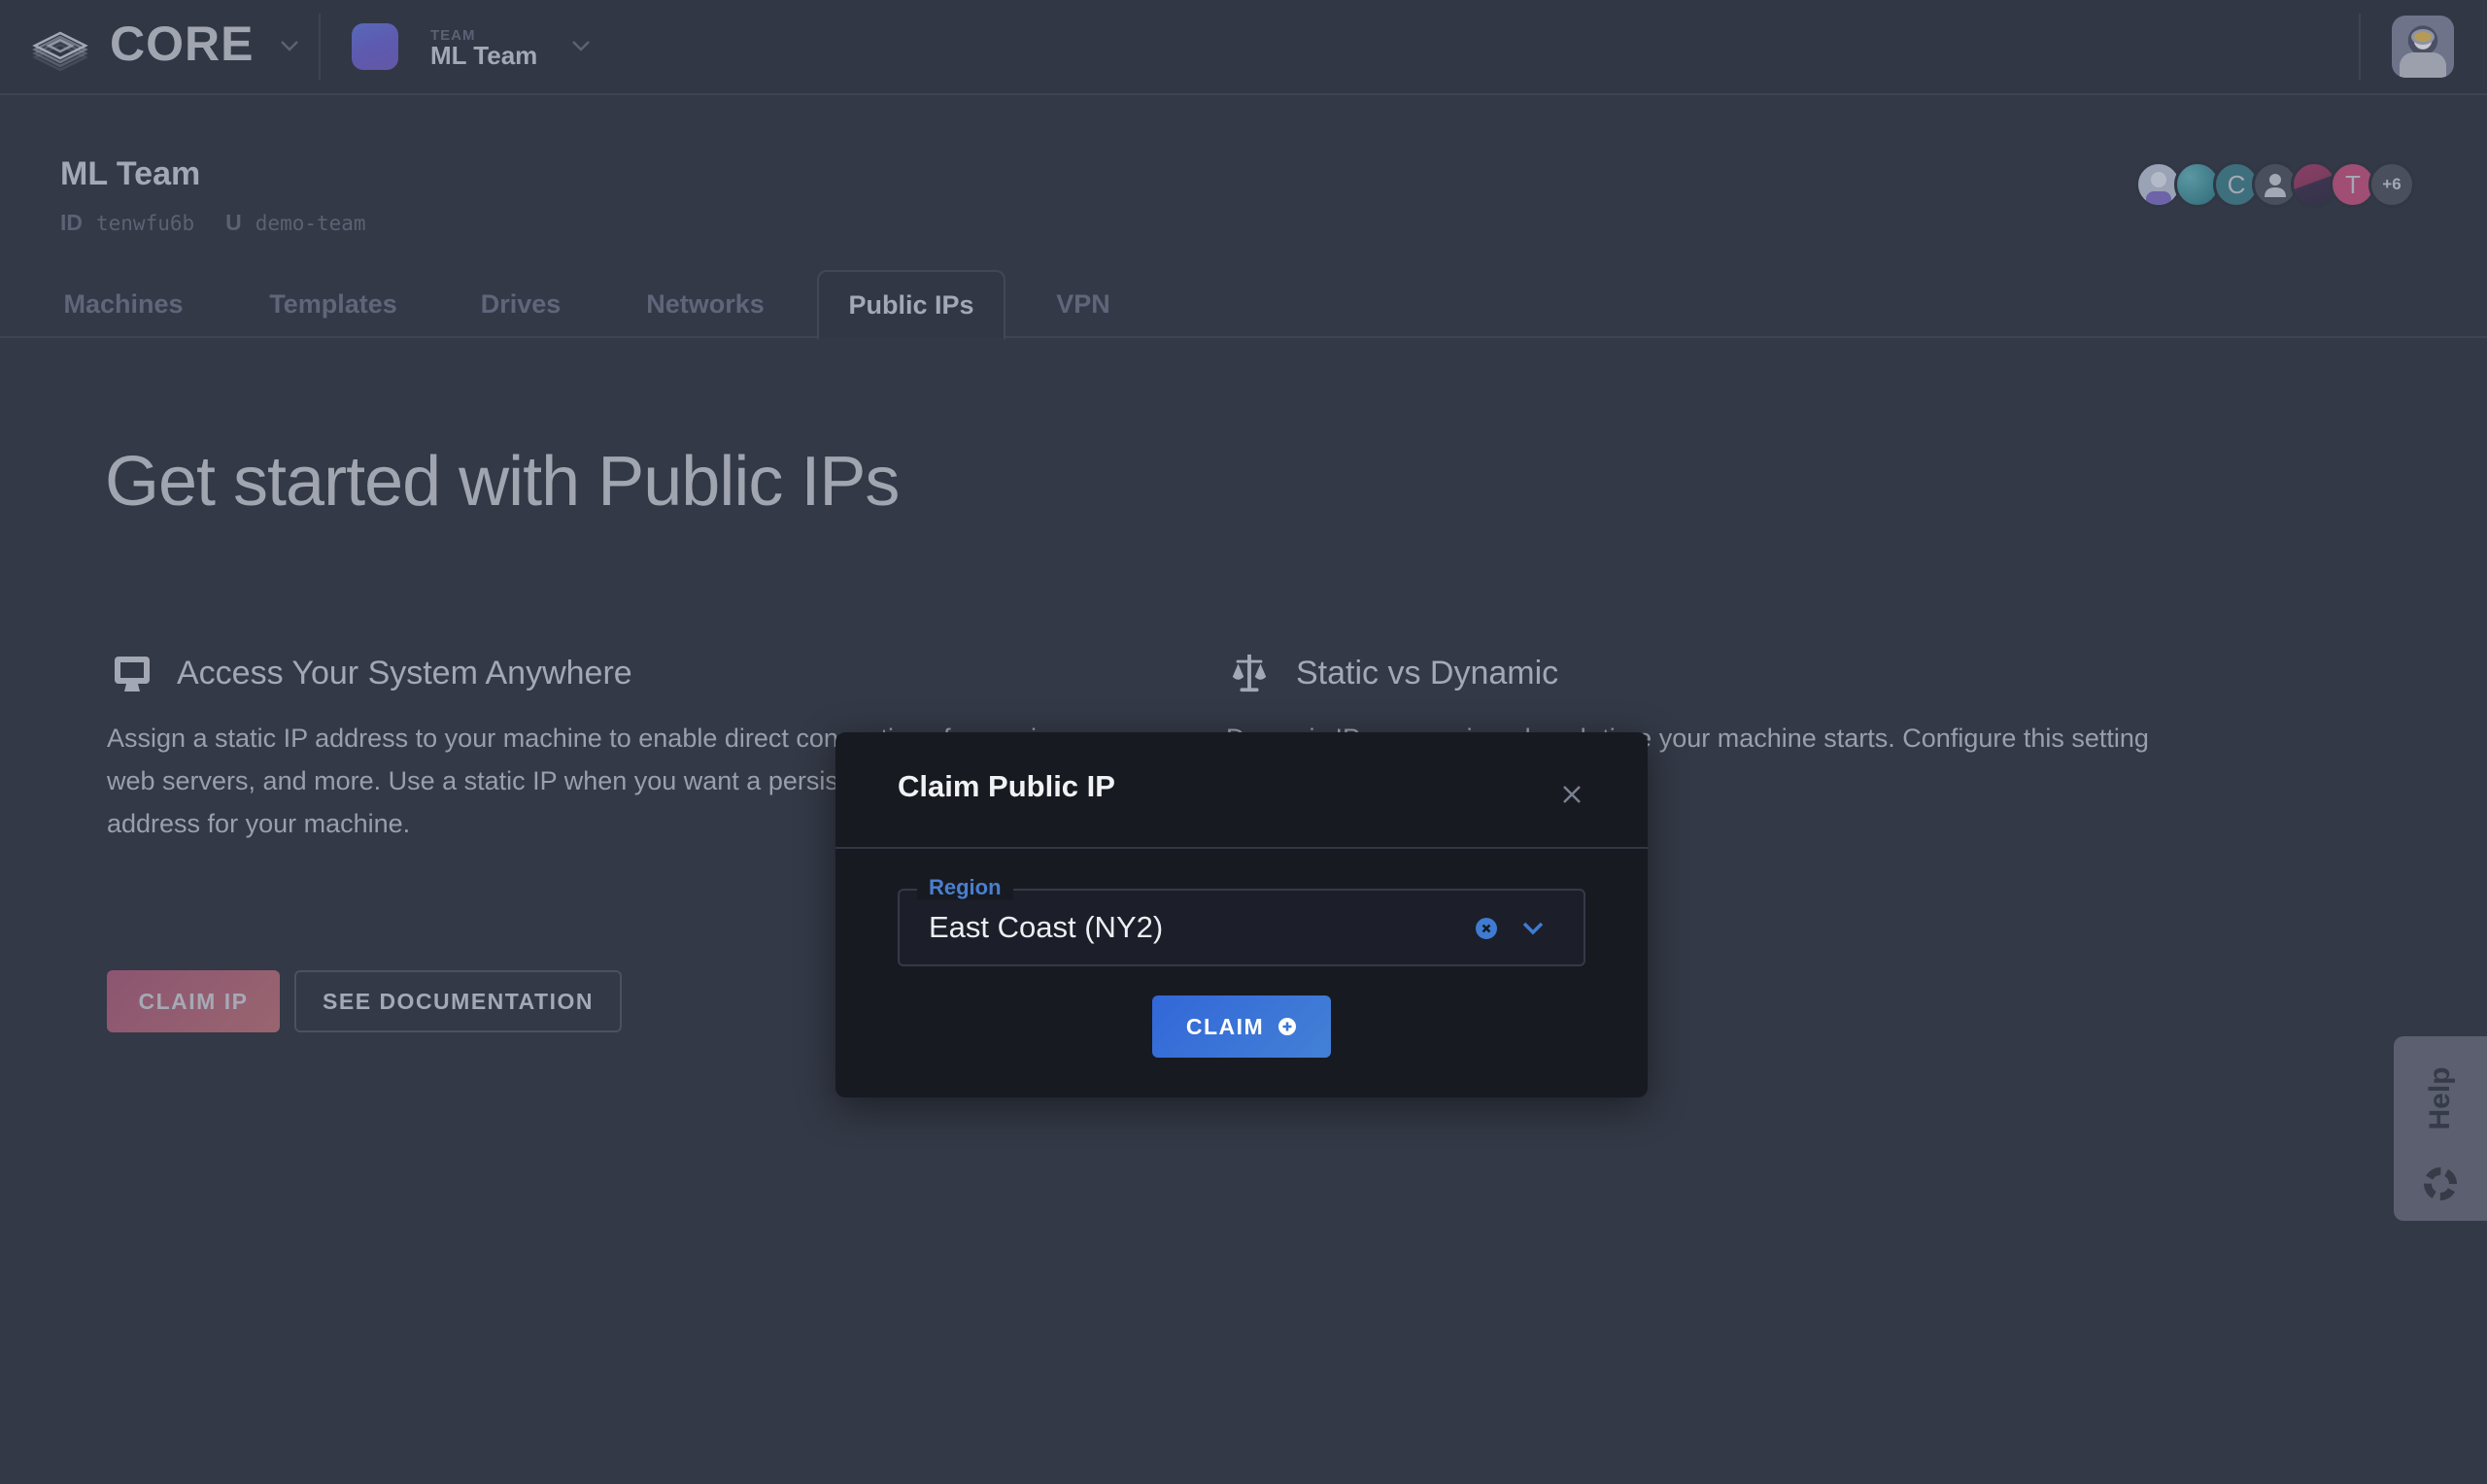 The image size is (2487, 1484). What do you see at coordinates (123, 304) in the screenshot?
I see `tab-machines: Machines` at bounding box center [123, 304].